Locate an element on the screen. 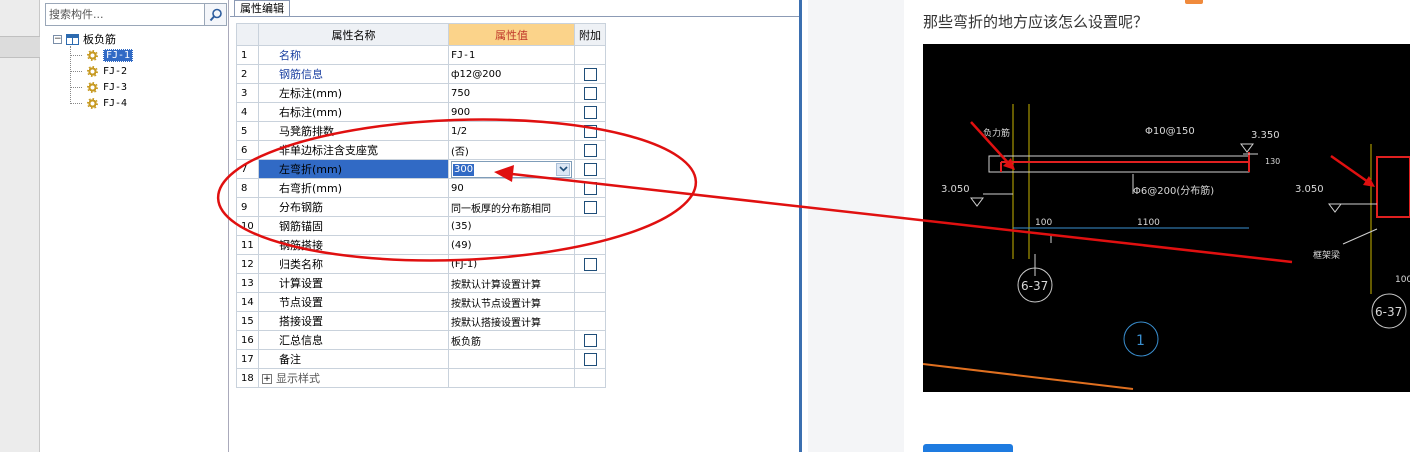 The width and height of the screenshot is (1410, 452). property-row: 8 右弯折(mm) 90 is located at coordinates (421, 188).